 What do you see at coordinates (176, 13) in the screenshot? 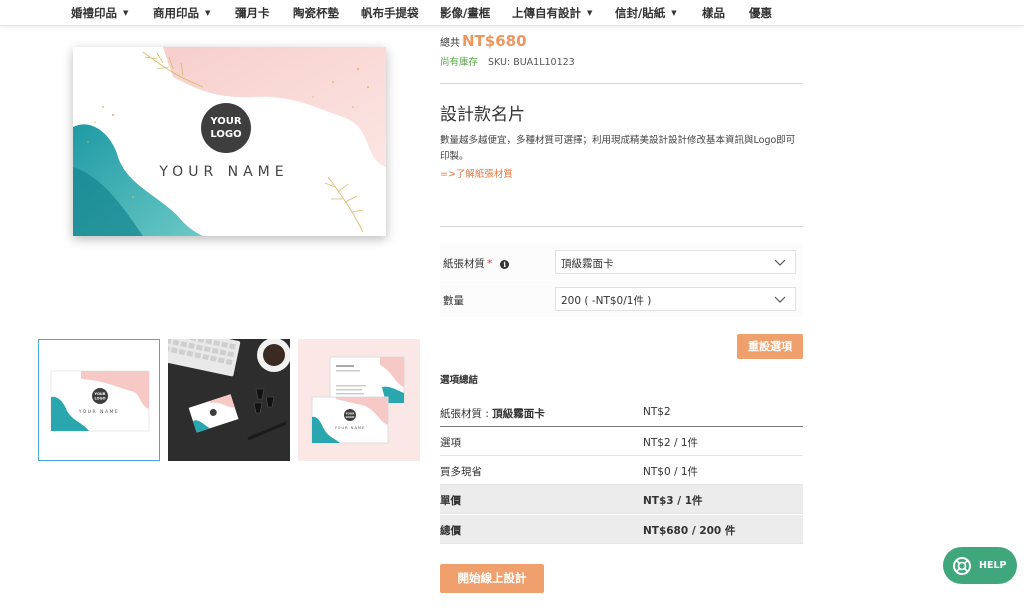
I see `nav-label: 商用印品` at bounding box center [176, 13].